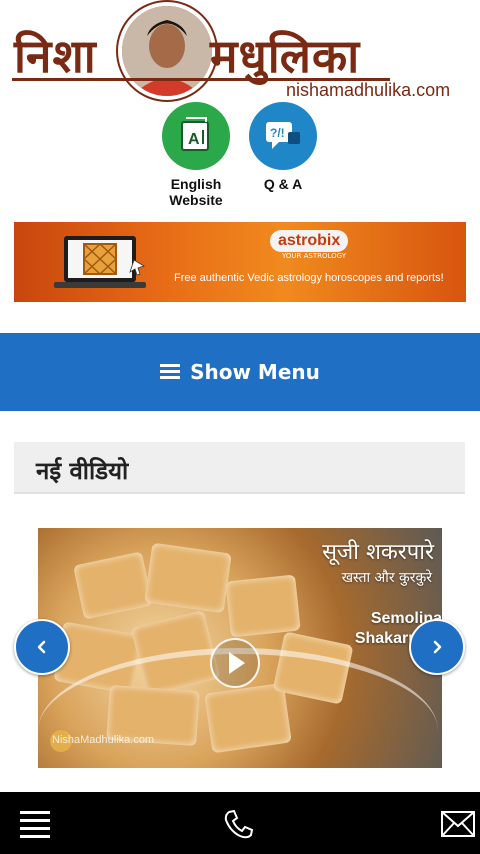 Image resolution: width=480 pixels, height=854 pixels. I want to click on video-title-hindi: सूजी शकरपारे, so click(378, 552).